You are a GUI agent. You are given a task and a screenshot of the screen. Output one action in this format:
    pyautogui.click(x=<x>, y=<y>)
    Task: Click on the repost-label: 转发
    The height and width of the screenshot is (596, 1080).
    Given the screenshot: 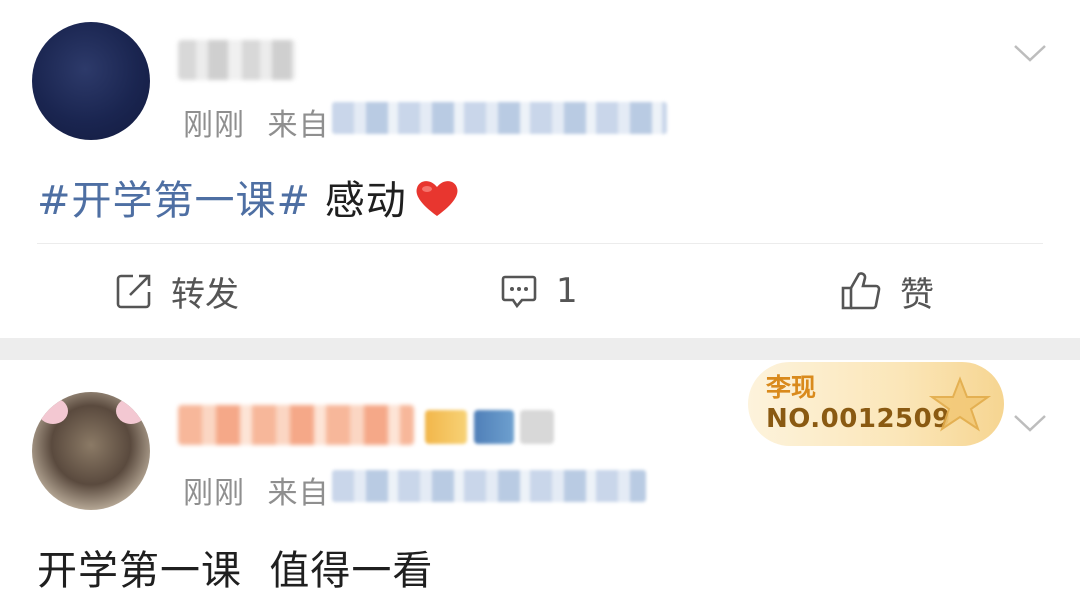 What is the action you would take?
    pyautogui.click(x=205, y=294)
    